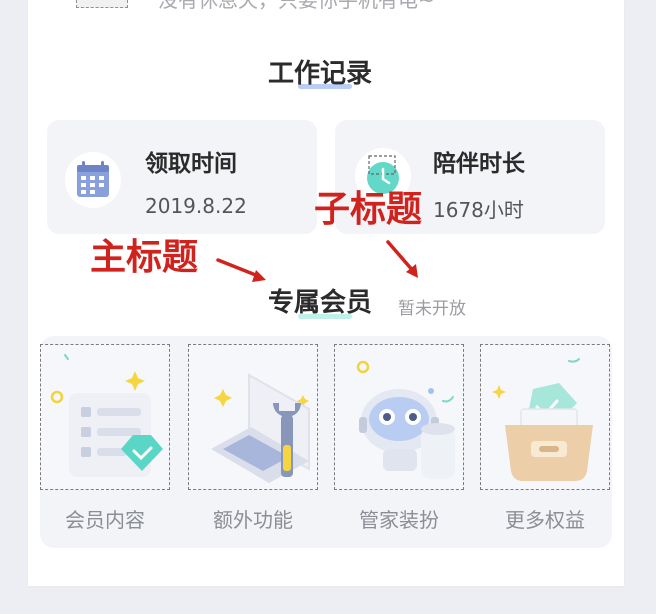  I want to click on stat-label: 领取时间, so click(191, 164).